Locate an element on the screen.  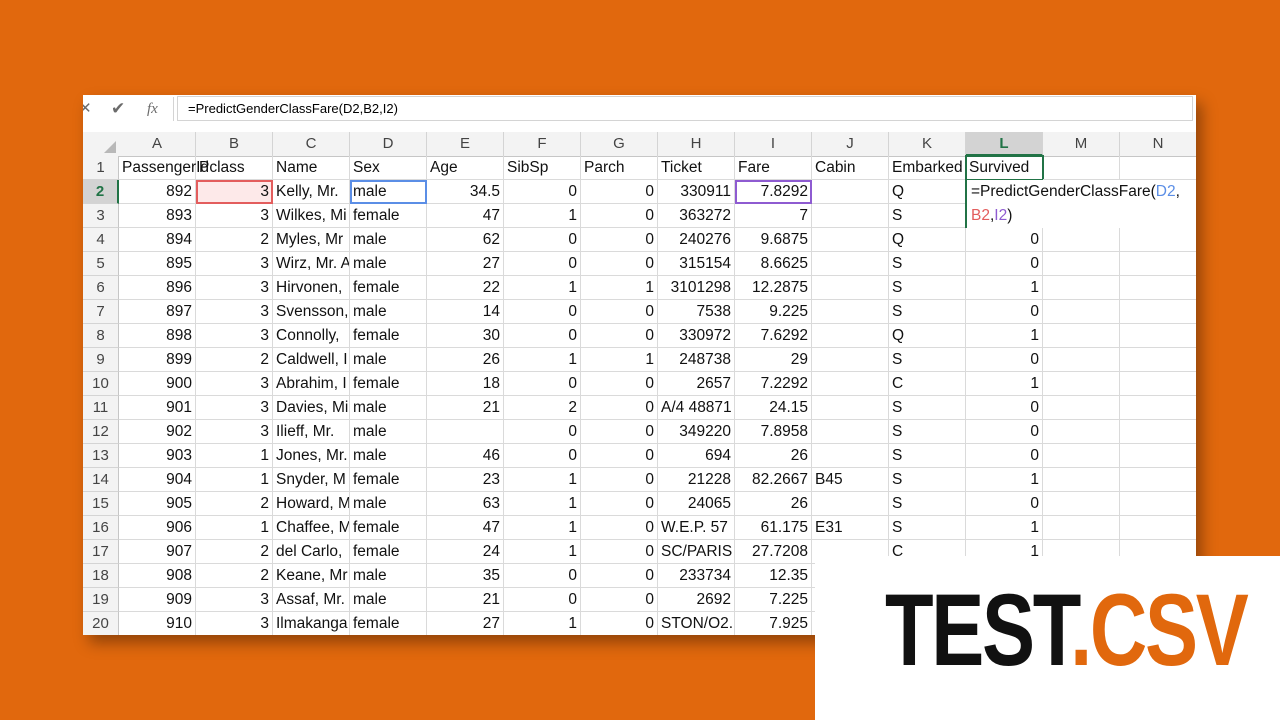
cell-g13: 0 is located at coordinates (619, 456).